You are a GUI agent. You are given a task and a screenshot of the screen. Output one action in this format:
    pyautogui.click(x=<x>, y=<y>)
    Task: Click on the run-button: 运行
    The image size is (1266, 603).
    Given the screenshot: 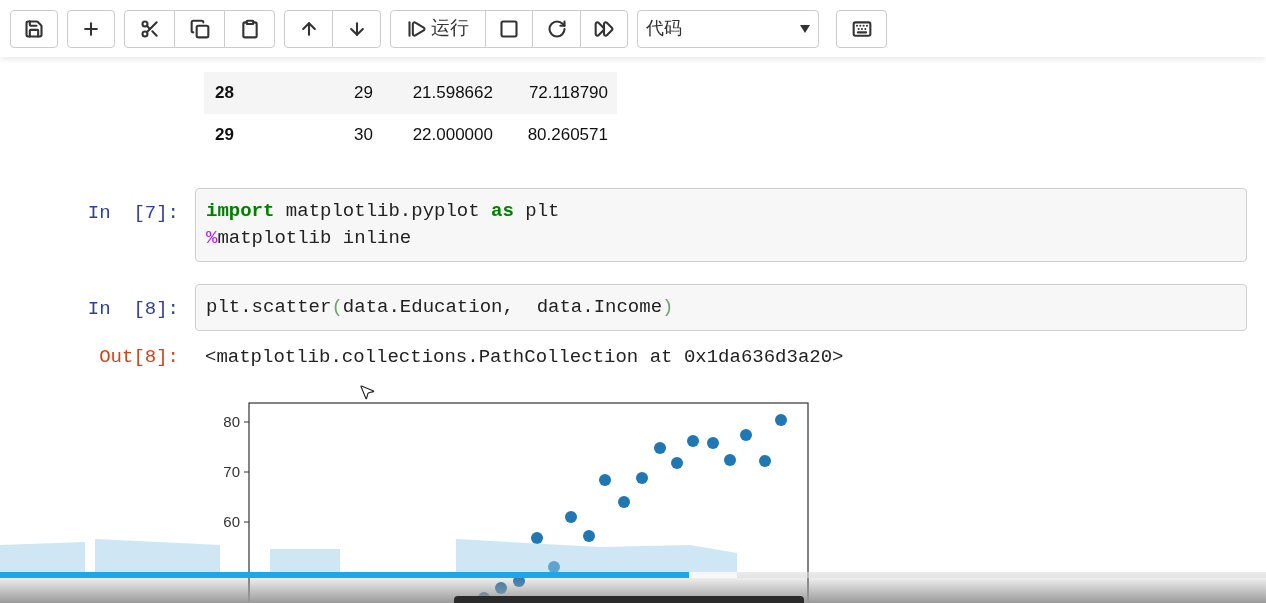 What is the action you would take?
    pyautogui.click(x=438, y=28)
    